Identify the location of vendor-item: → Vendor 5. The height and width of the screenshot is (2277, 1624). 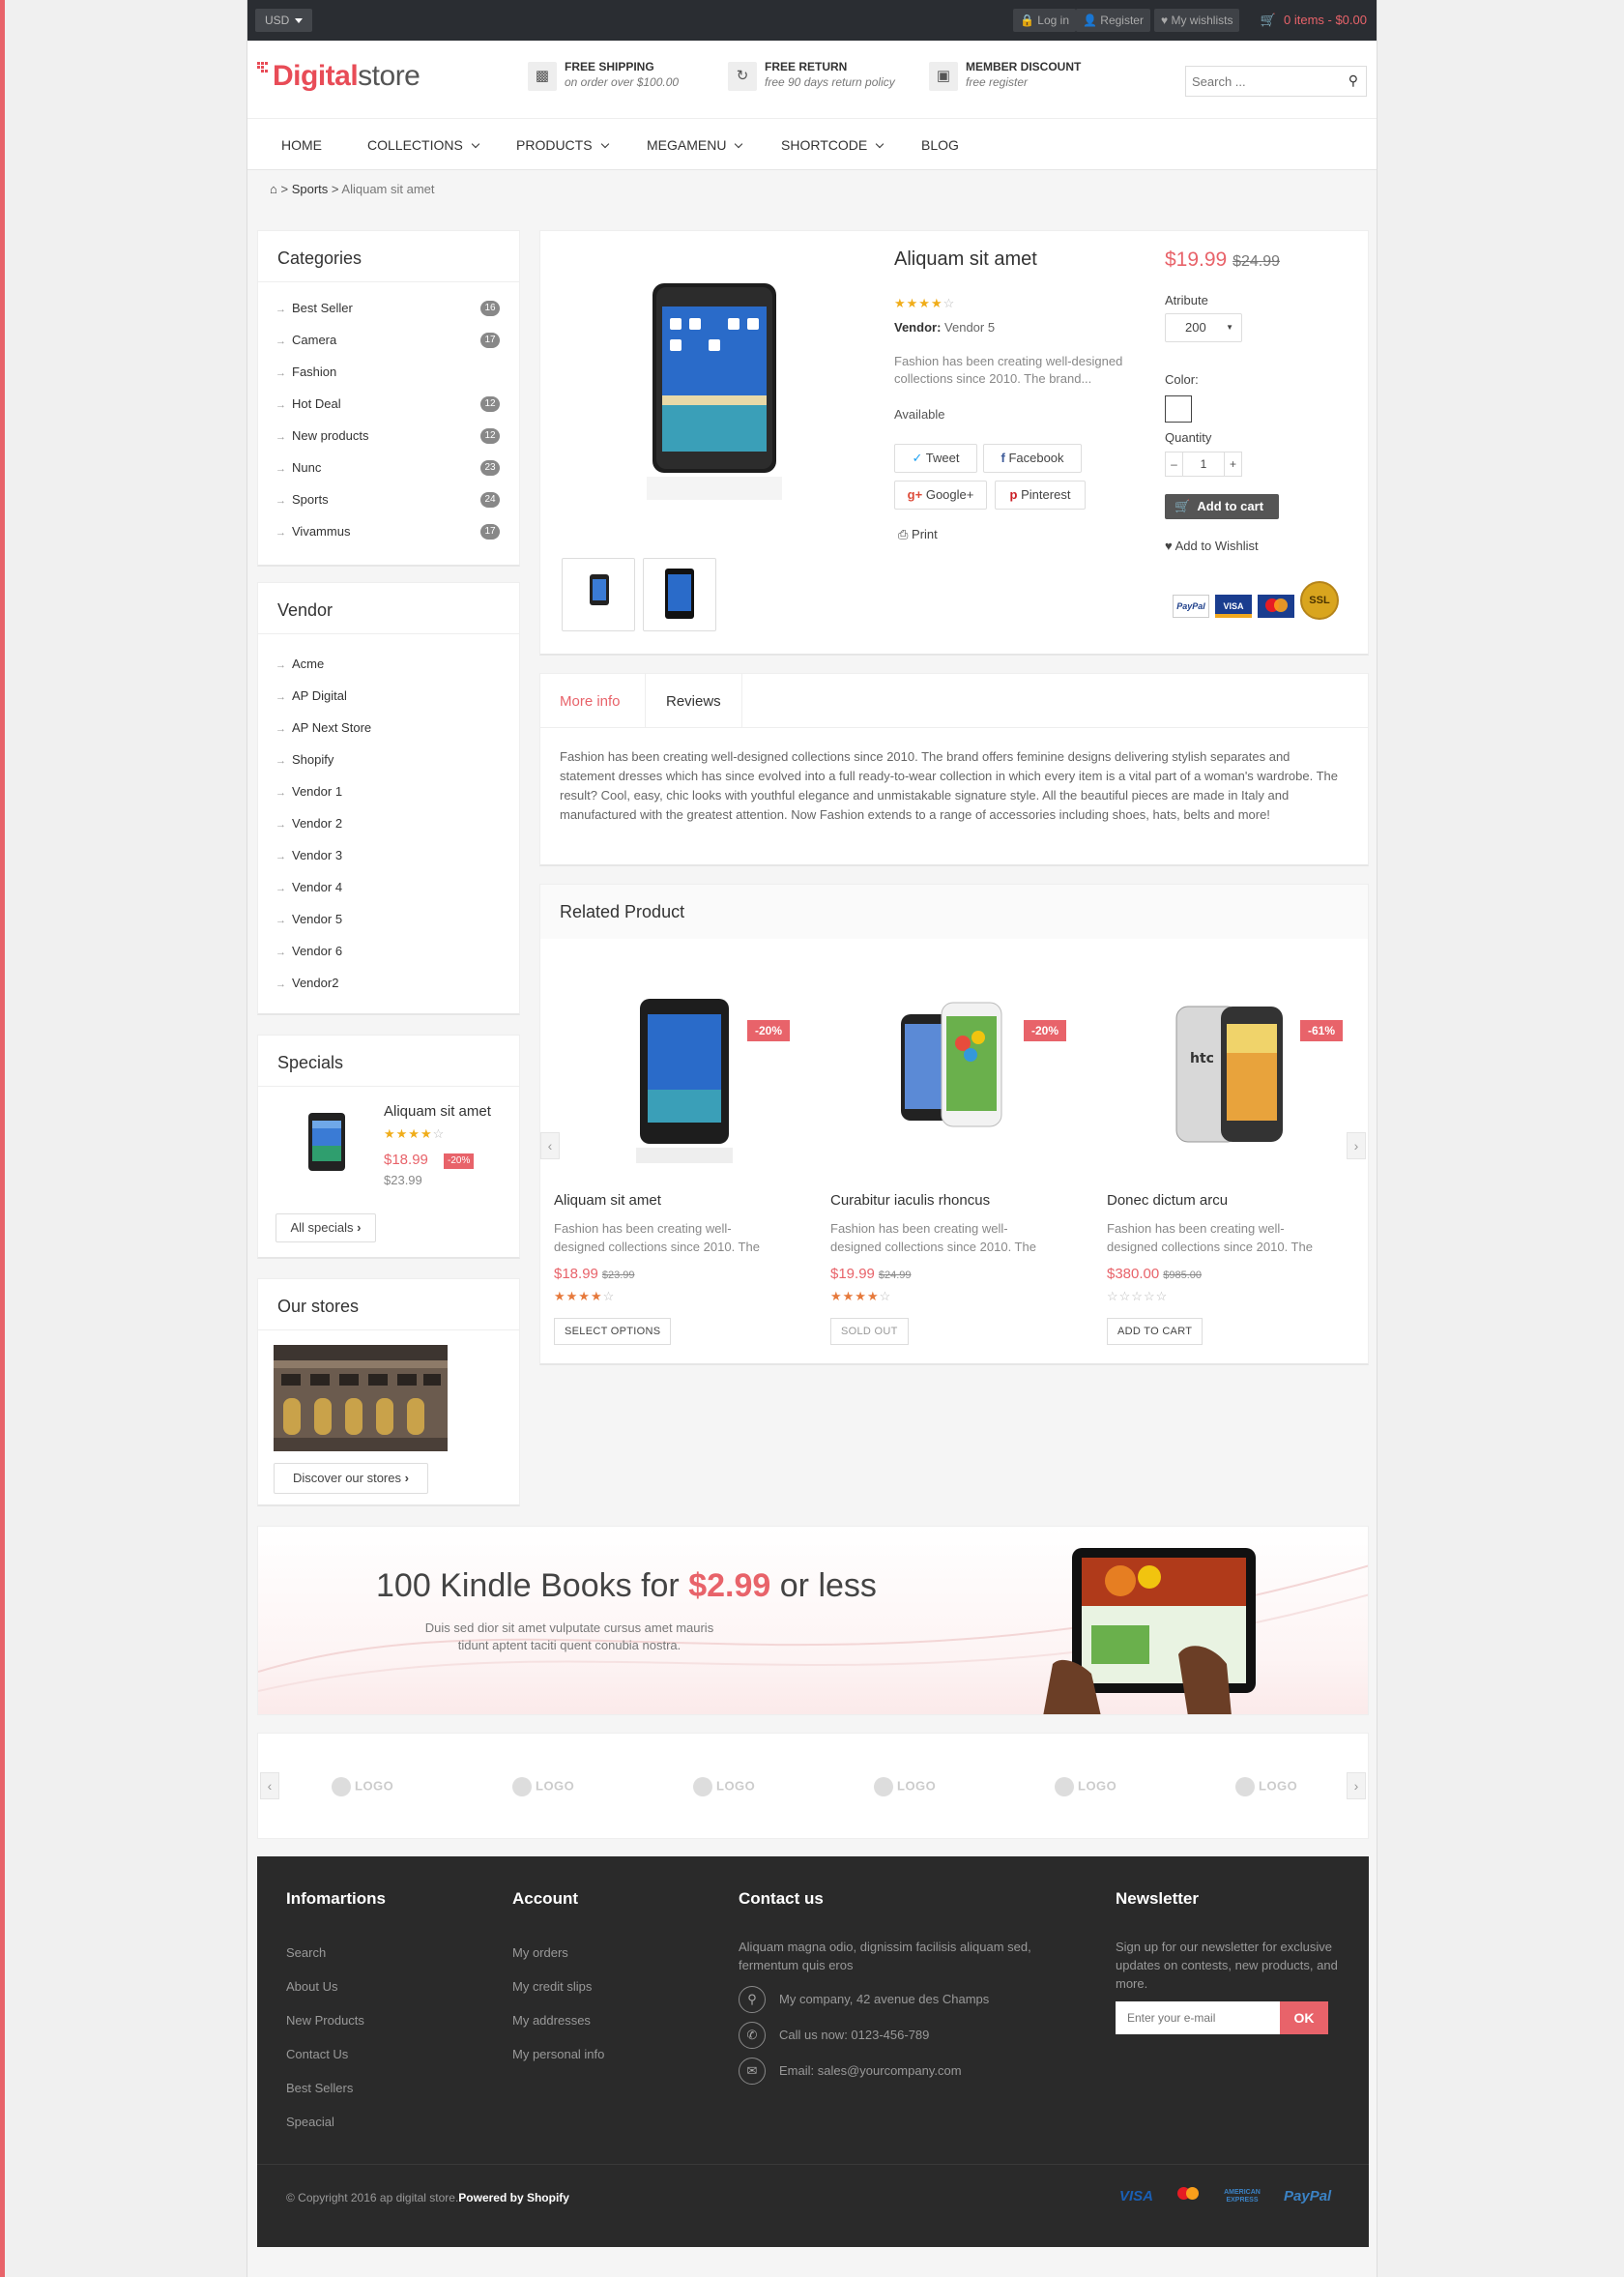
(309, 919).